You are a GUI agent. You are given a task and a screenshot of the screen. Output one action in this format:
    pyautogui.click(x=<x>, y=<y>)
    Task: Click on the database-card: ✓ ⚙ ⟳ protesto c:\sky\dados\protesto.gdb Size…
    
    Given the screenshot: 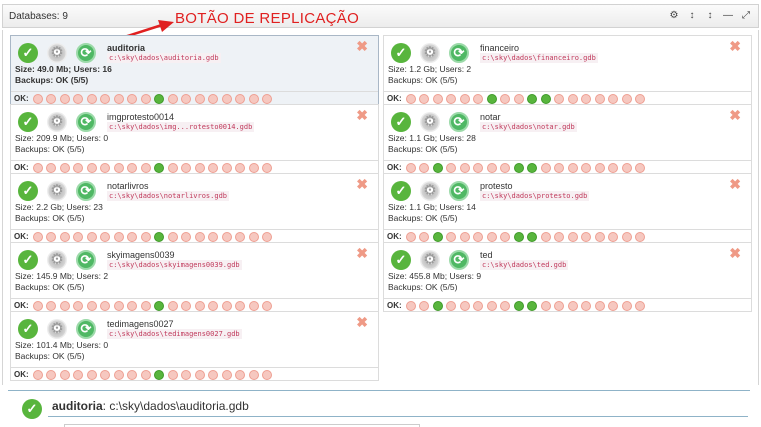 What is the action you would take?
    pyautogui.click(x=567, y=208)
    